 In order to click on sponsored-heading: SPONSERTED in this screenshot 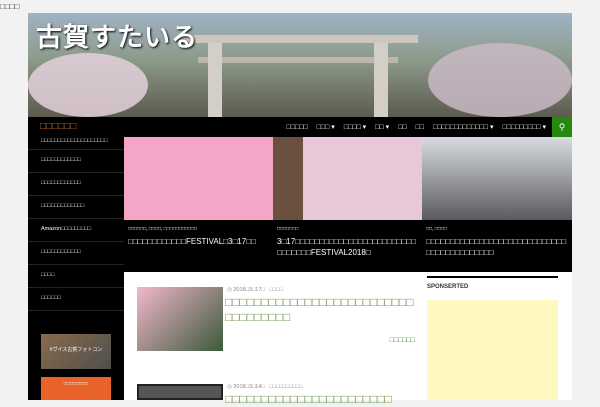, I will do `click(448, 287)`.